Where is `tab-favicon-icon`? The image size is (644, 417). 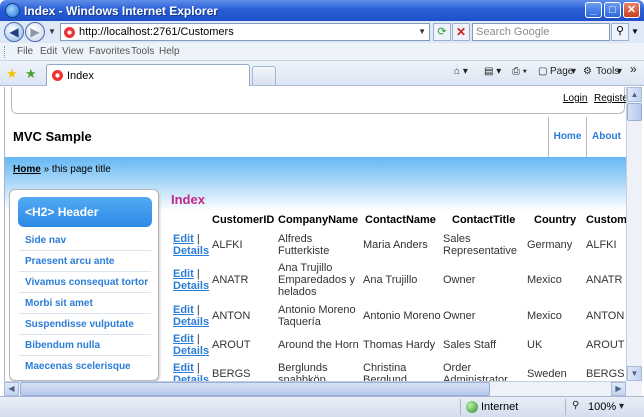 tab-favicon-icon is located at coordinates (57, 75).